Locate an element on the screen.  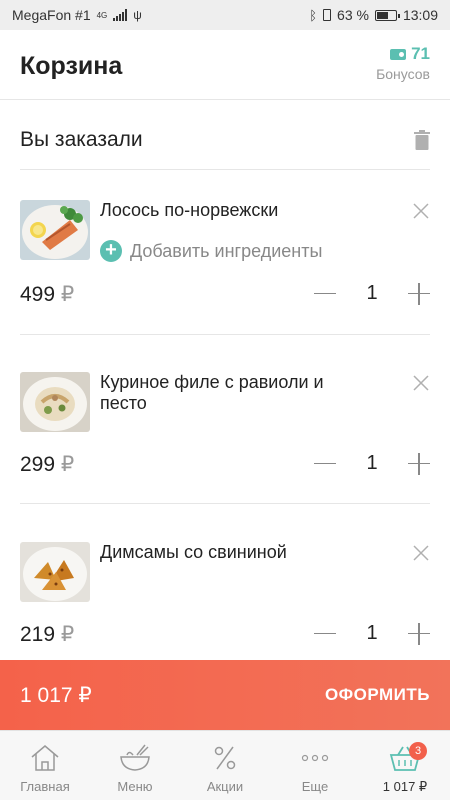
bonus-balance: 71 Бонусов is located at coordinates (403, 63).